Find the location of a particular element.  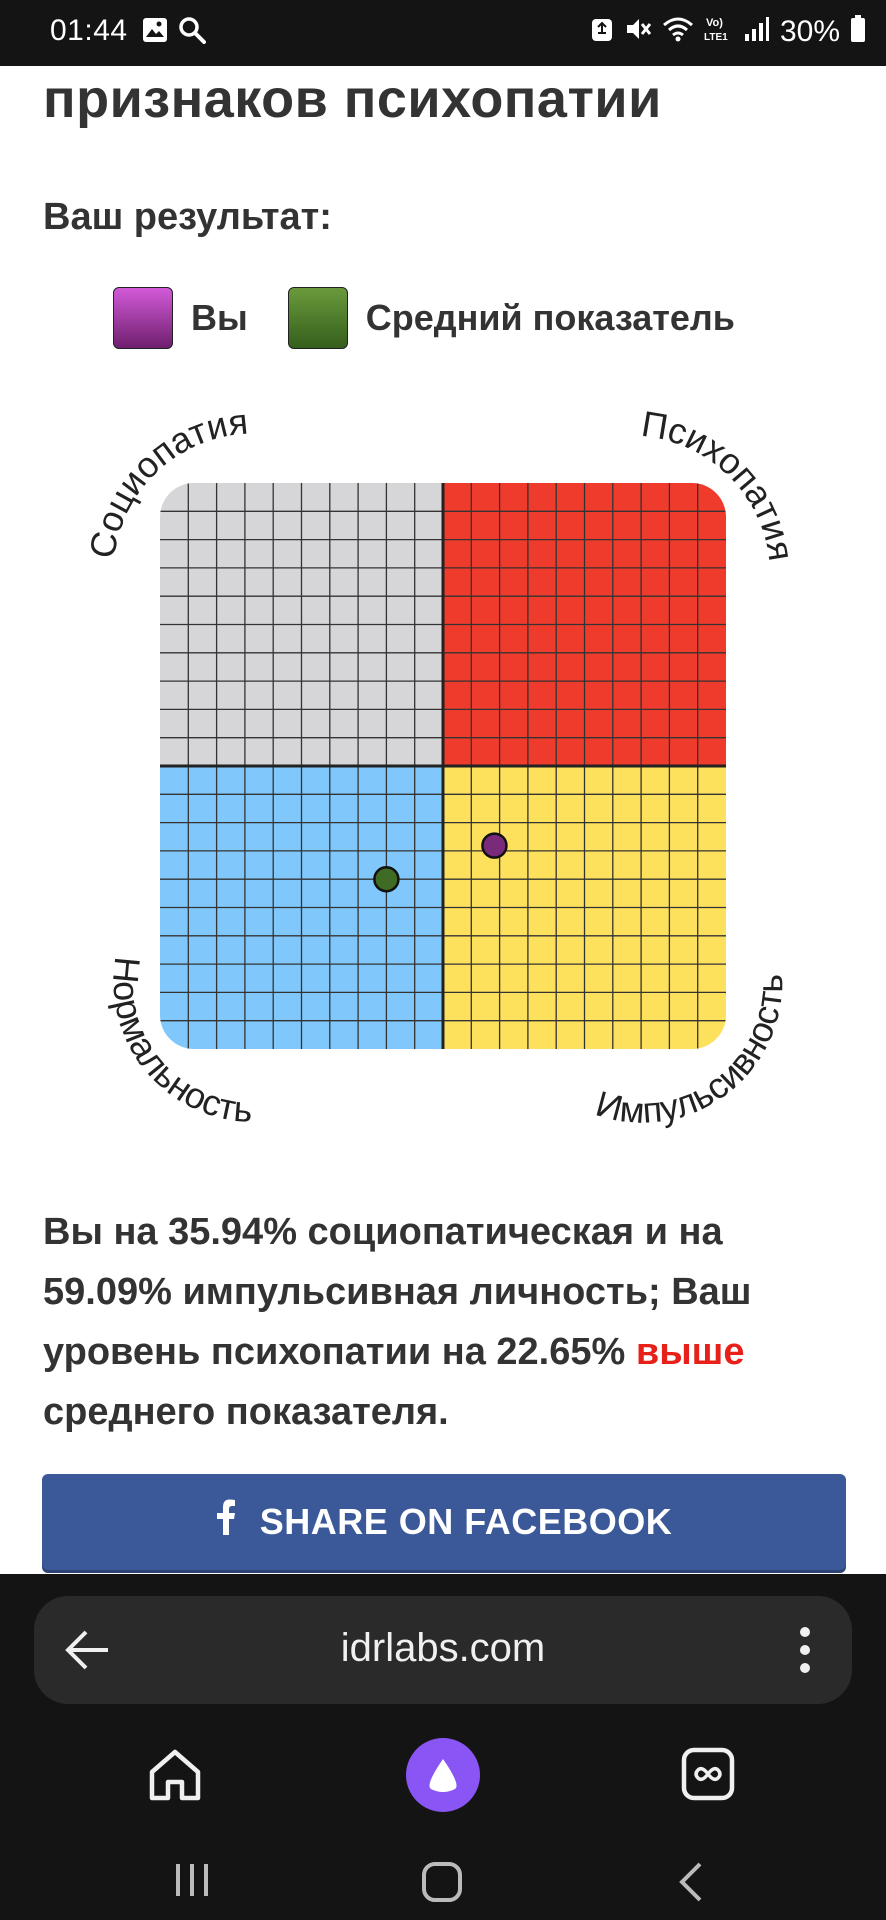

legend-label-average: Средний показатель is located at coordinates (550, 317).